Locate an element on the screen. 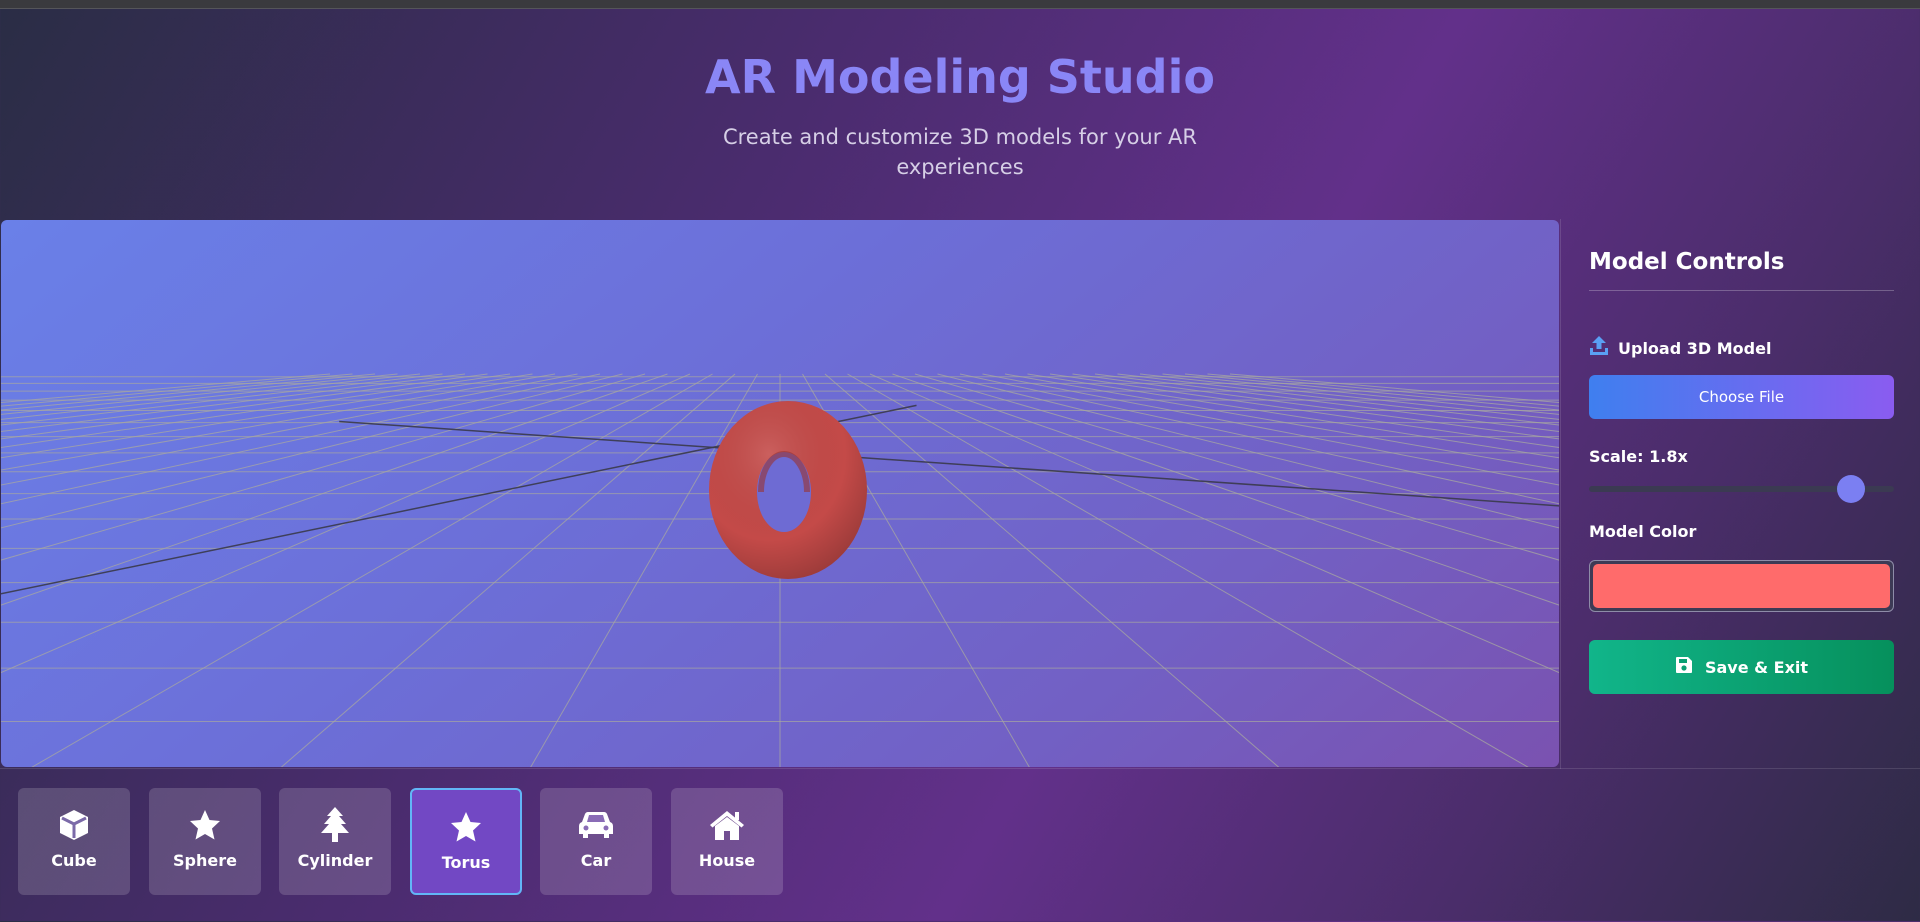 The height and width of the screenshot is (922, 1920). save-exit-button: Save & Exit is located at coordinates (1741, 667).